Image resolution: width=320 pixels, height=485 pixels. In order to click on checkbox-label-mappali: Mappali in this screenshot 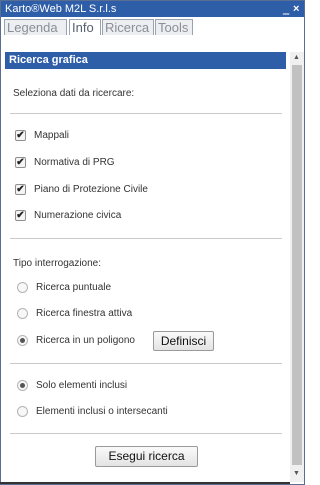, I will do `click(52, 135)`.